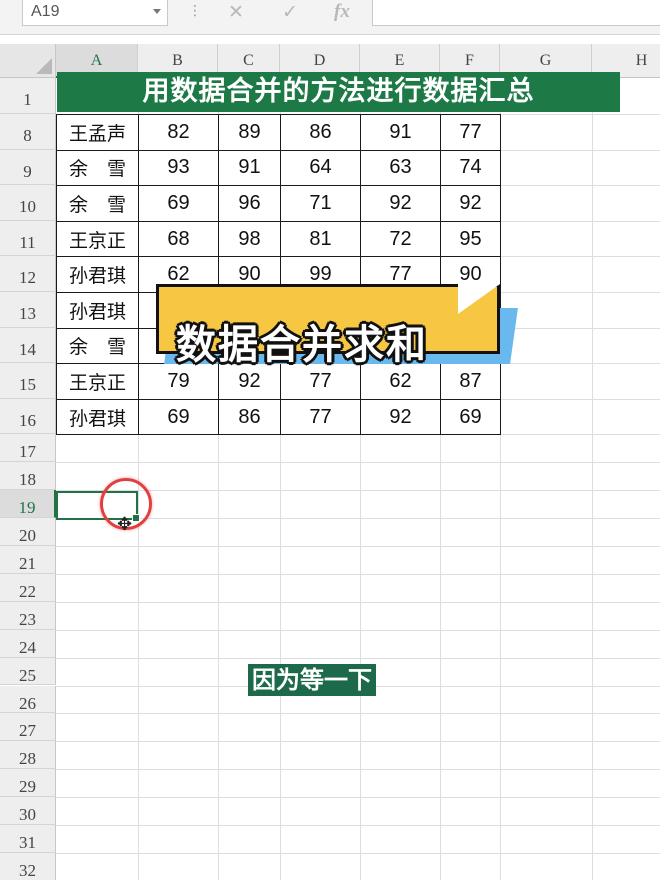  What do you see at coordinates (516, 13) in the screenshot?
I see `formula-input` at bounding box center [516, 13].